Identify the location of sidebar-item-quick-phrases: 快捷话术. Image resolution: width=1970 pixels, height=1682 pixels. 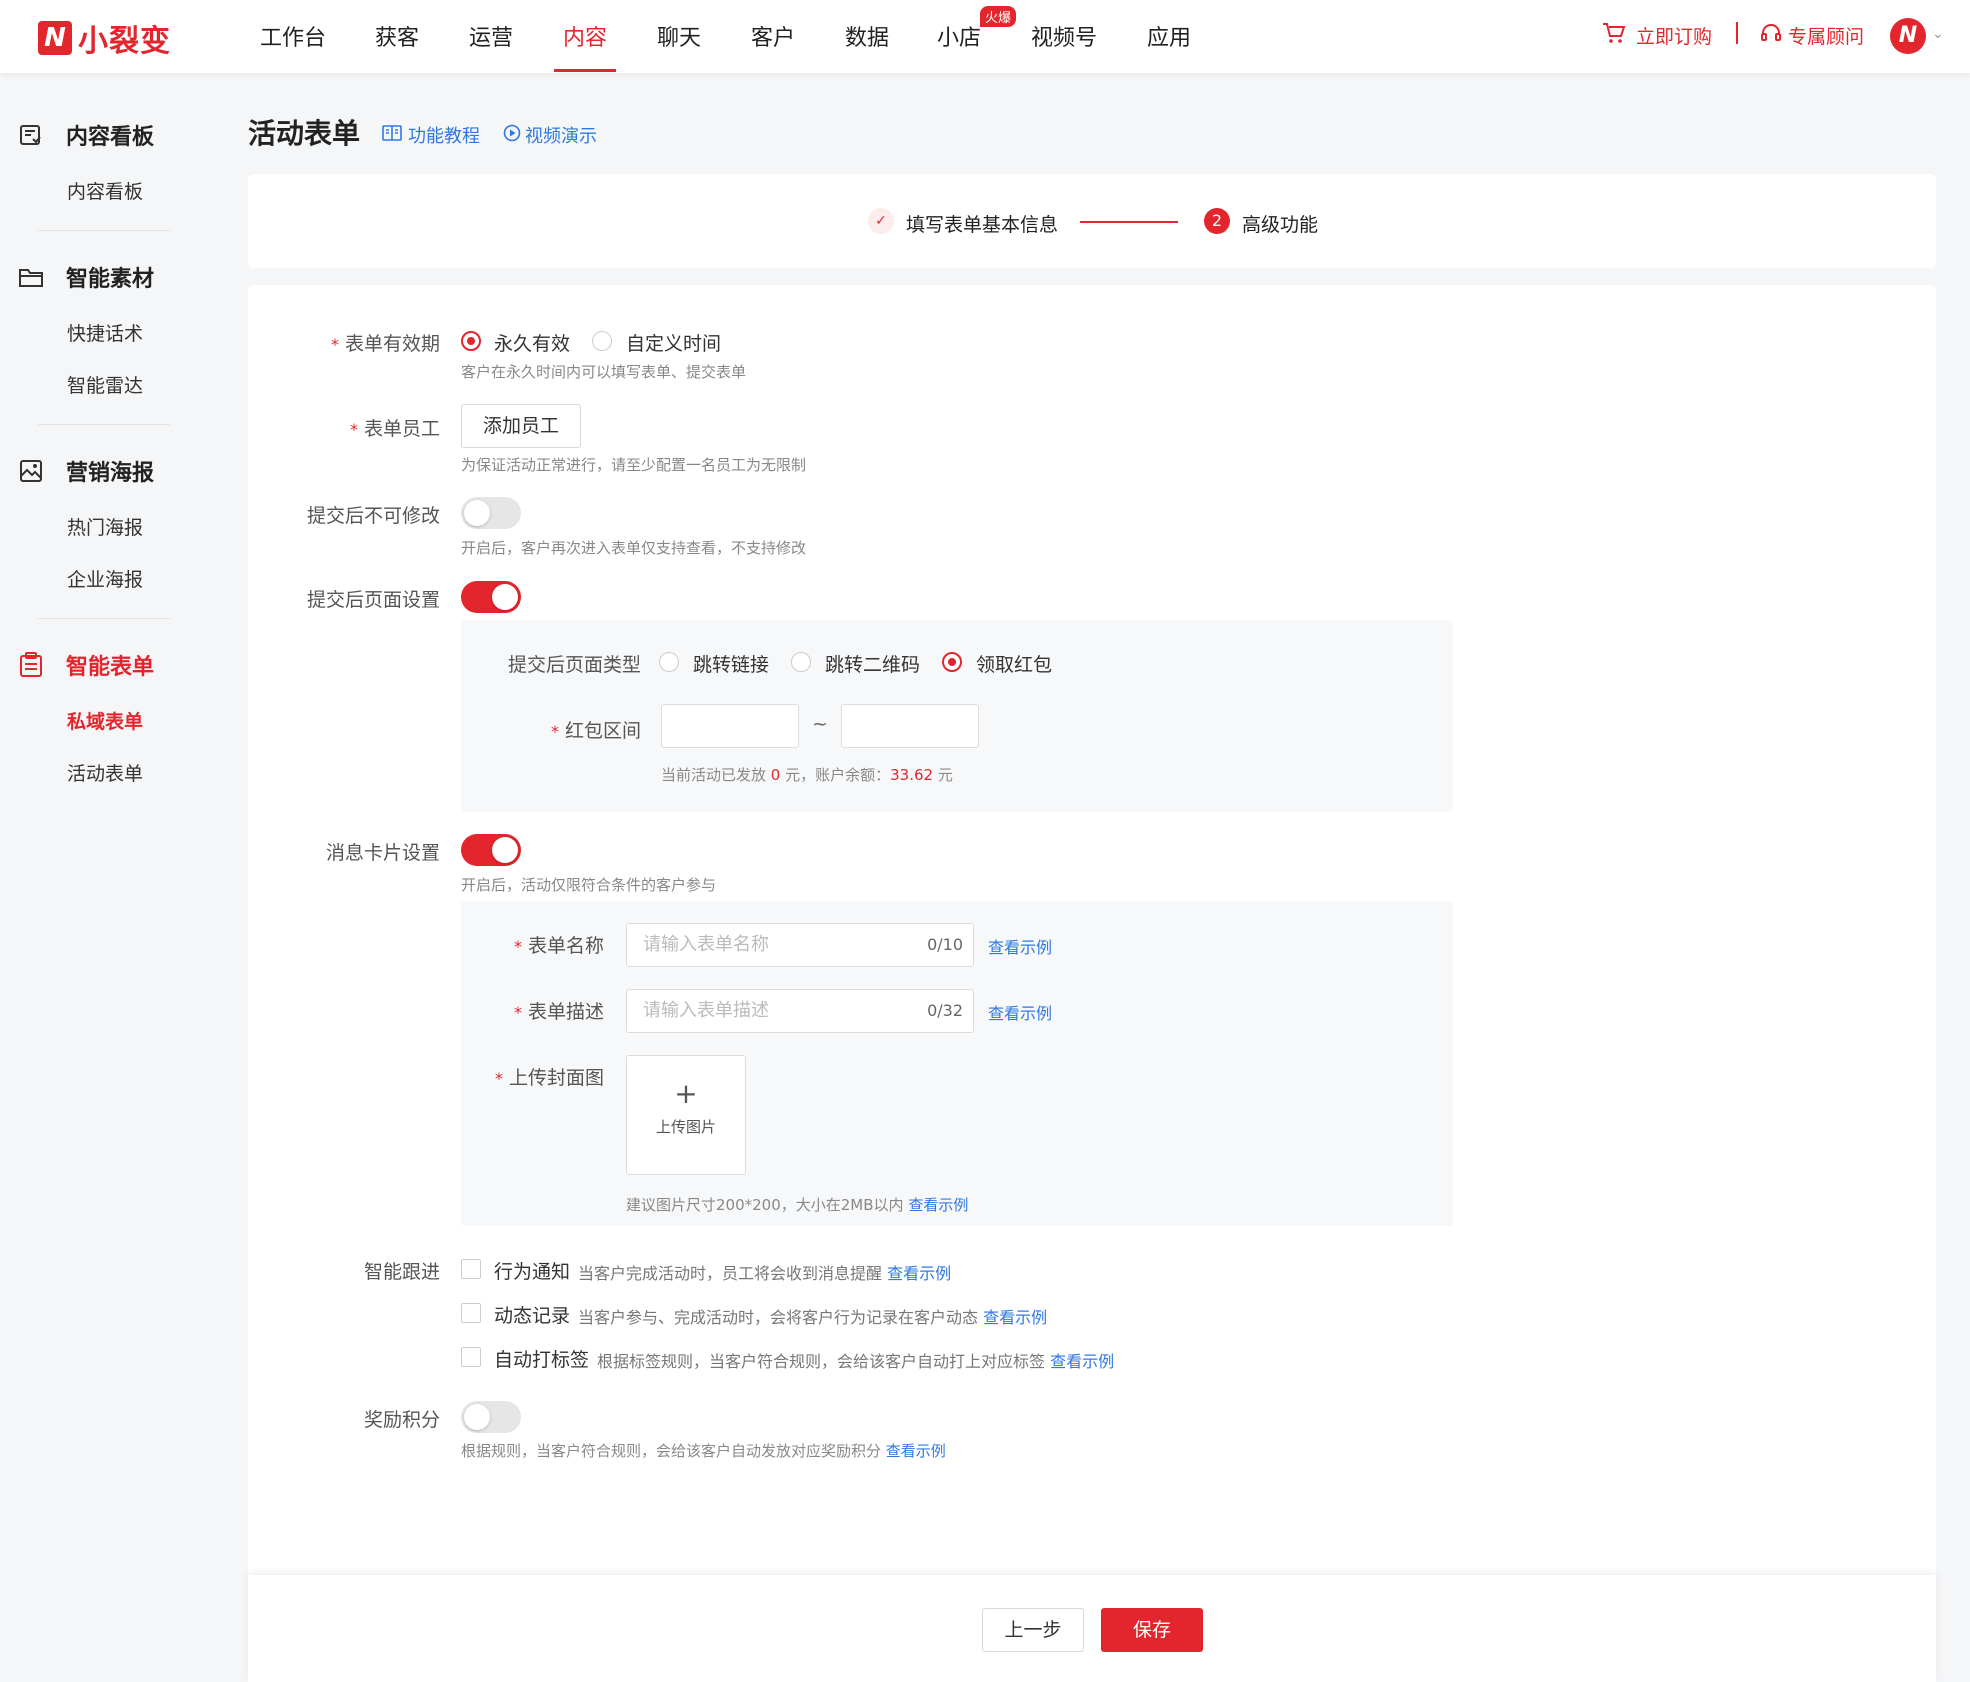
(105, 332).